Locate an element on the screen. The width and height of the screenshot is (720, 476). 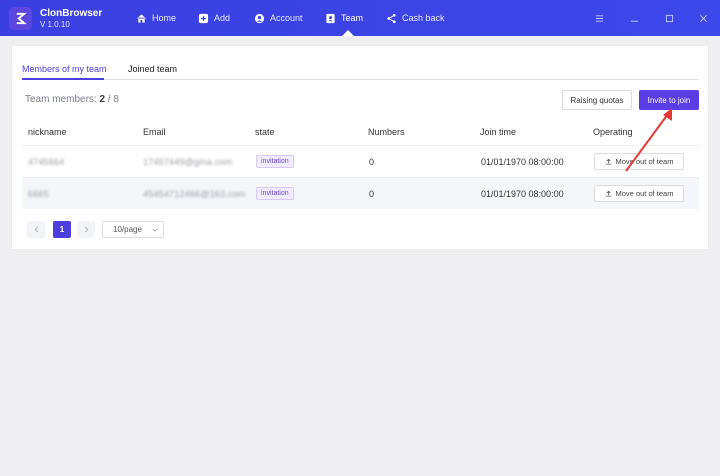
logo-icon is located at coordinates (21, 18).